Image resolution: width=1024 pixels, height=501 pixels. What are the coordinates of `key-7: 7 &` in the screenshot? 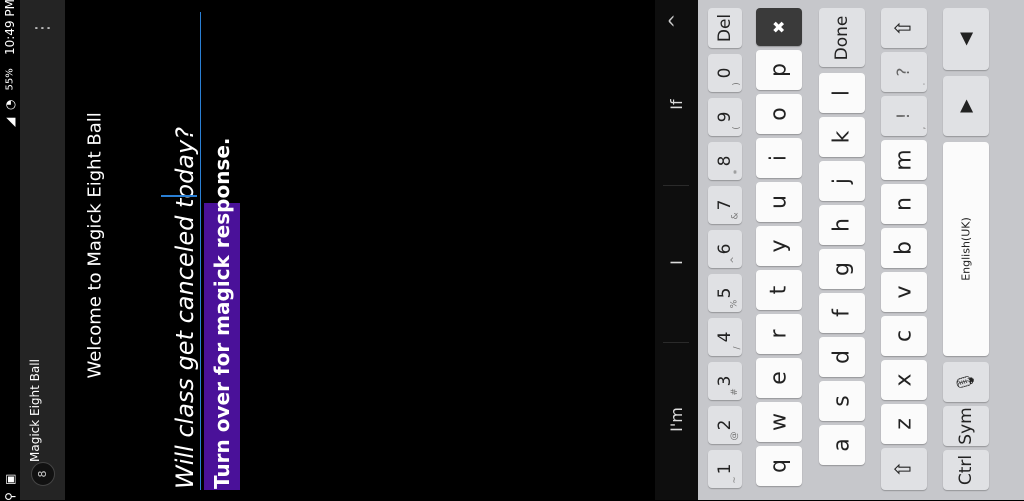 It's located at (725, 205).